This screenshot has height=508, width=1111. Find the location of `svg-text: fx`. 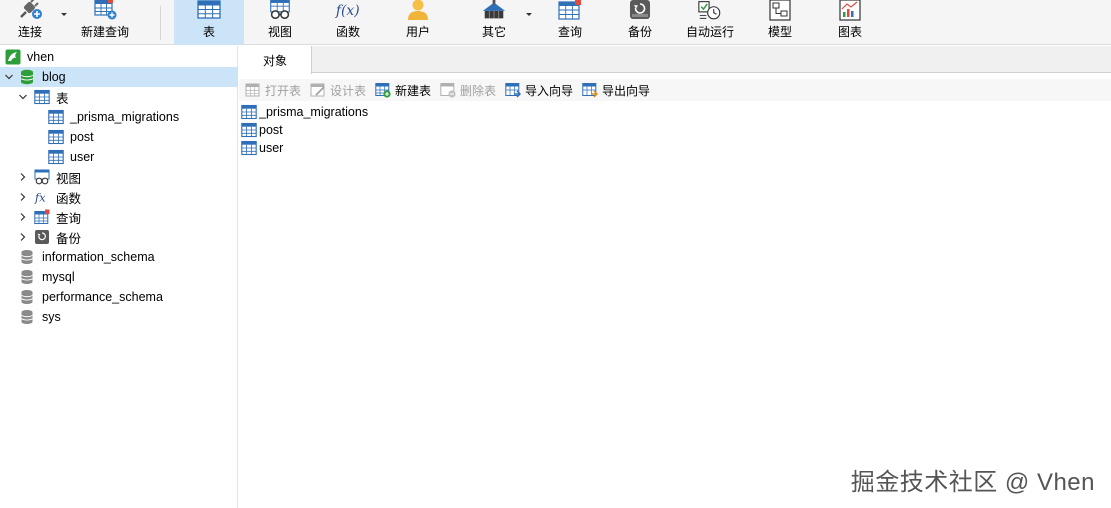

svg-text: fx is located at coordinates (40, 197).